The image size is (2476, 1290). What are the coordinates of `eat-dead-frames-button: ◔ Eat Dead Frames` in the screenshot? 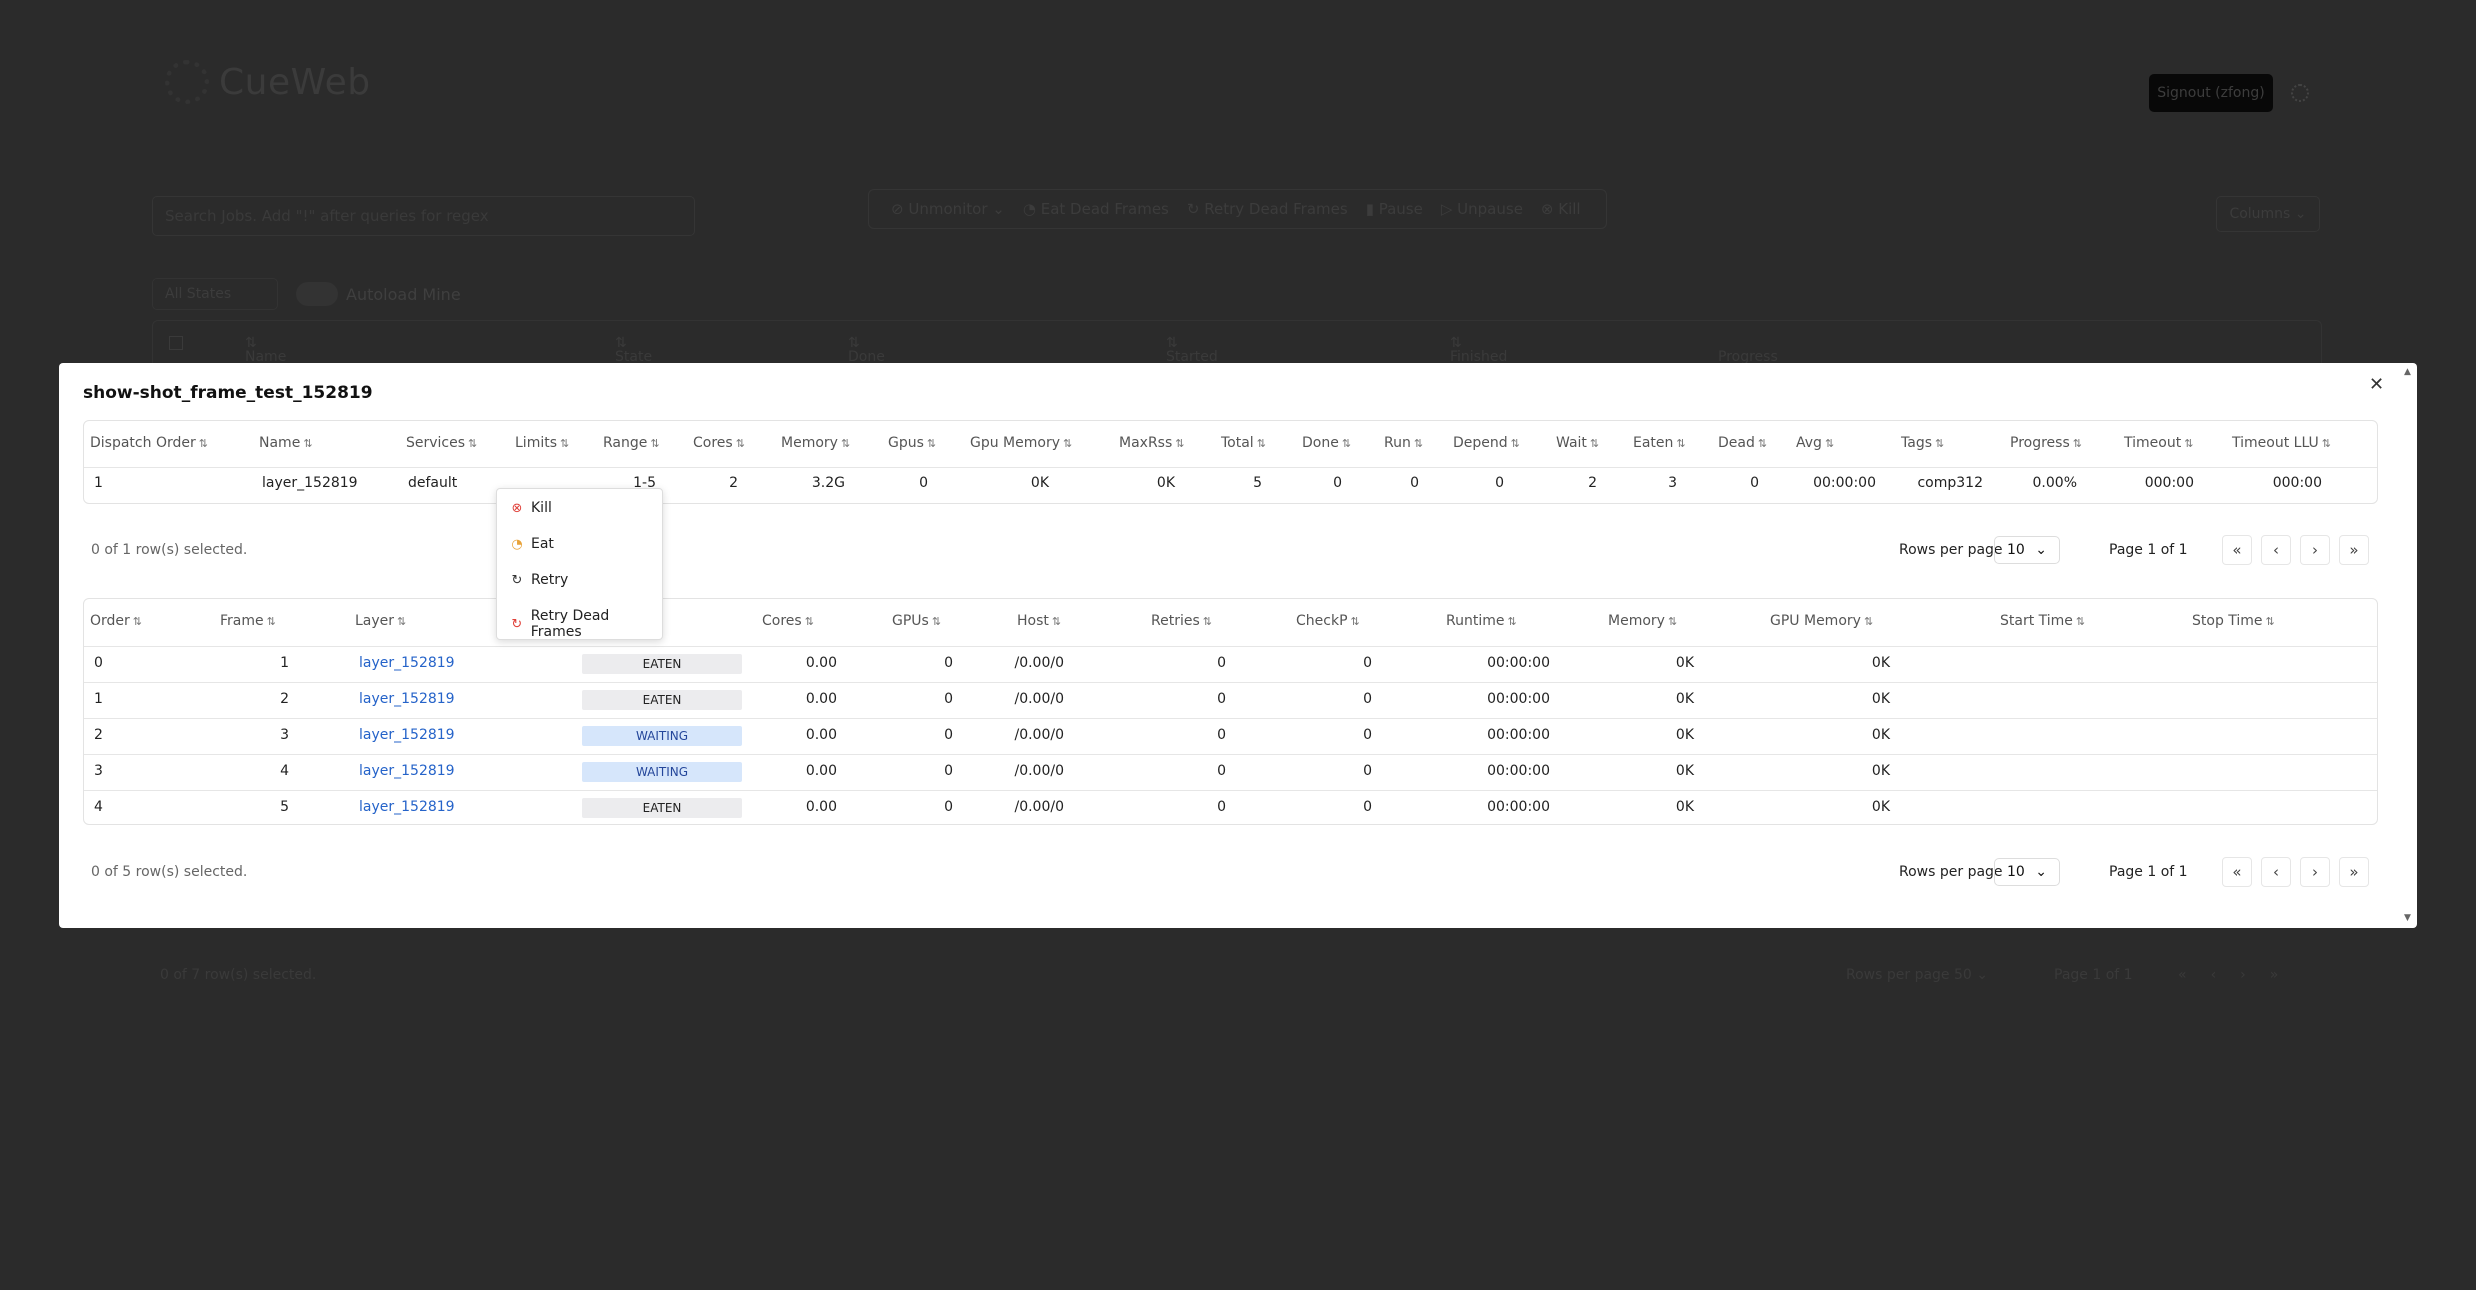 It's located at (1096, 209).